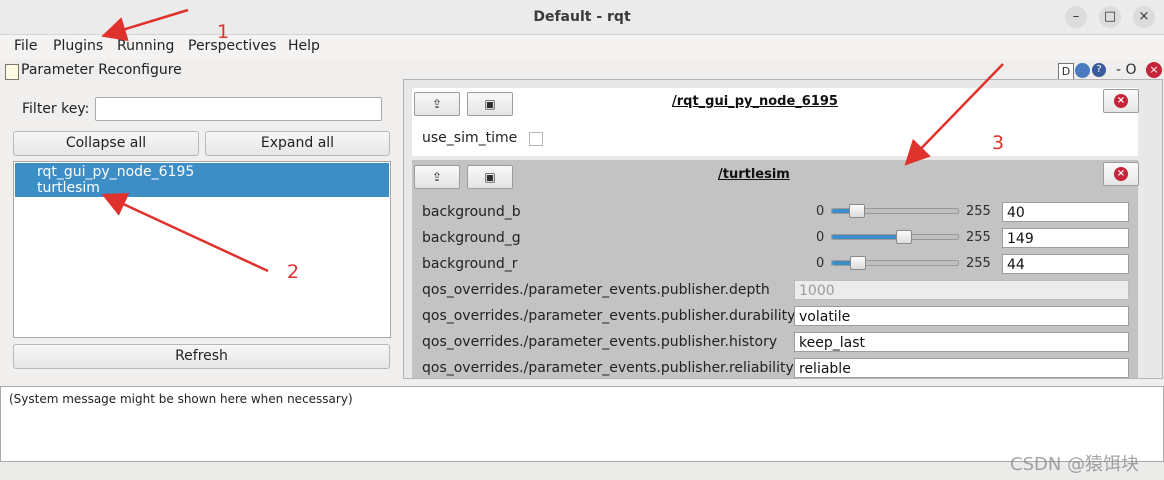  Describe the element at coordinates (223, 32) in the screenshot. I see `annotation-label-1: 1` at that location.